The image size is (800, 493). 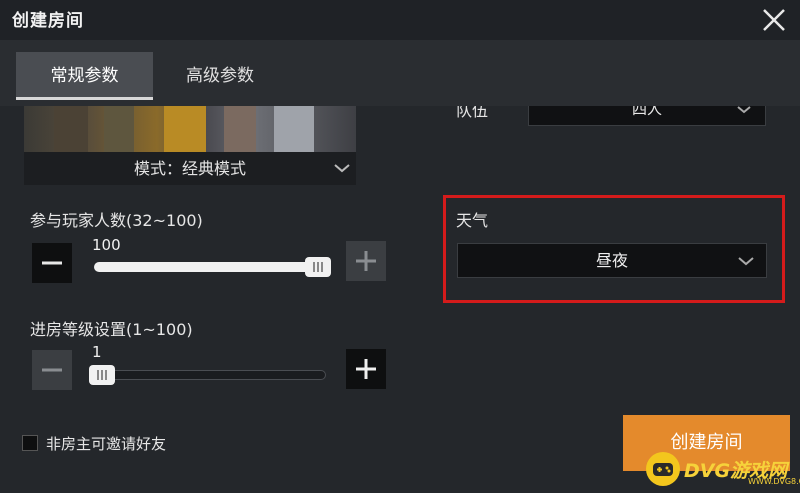 I want to click on invite-label: 非房主可邀请好友, so click(x=106, y=444).